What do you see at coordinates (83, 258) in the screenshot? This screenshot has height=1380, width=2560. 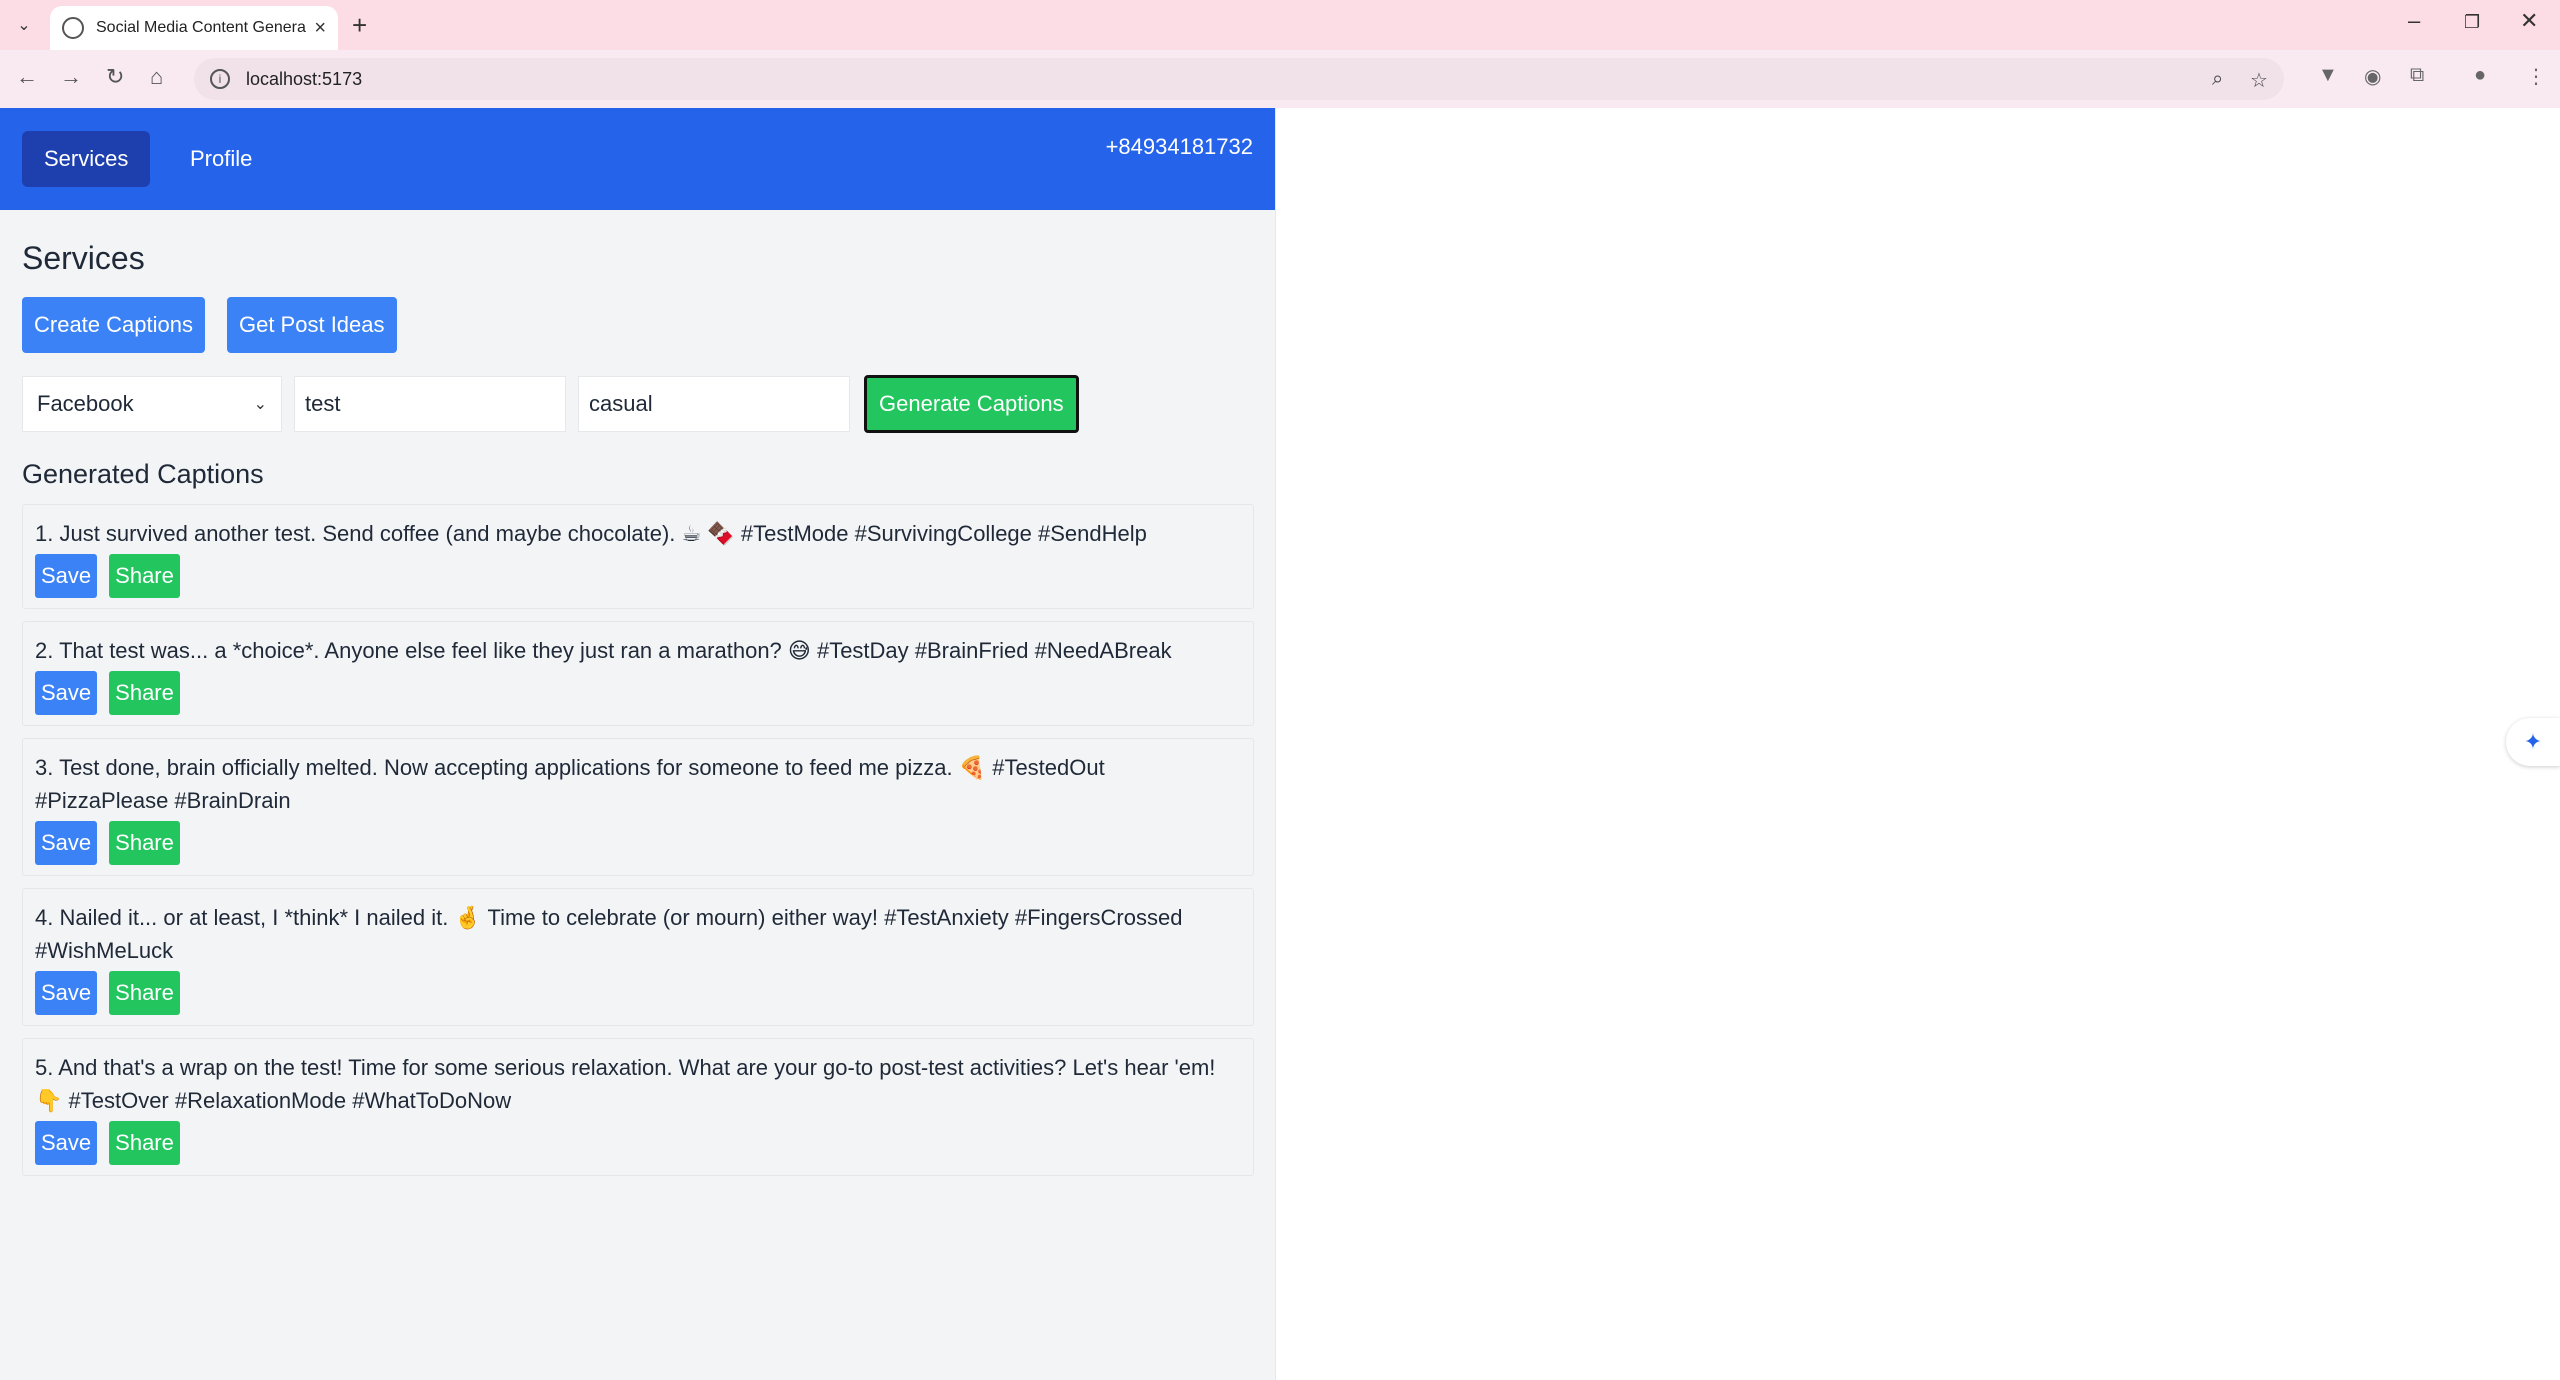 I see `page-title: Services` at bounding box center [83, 258].